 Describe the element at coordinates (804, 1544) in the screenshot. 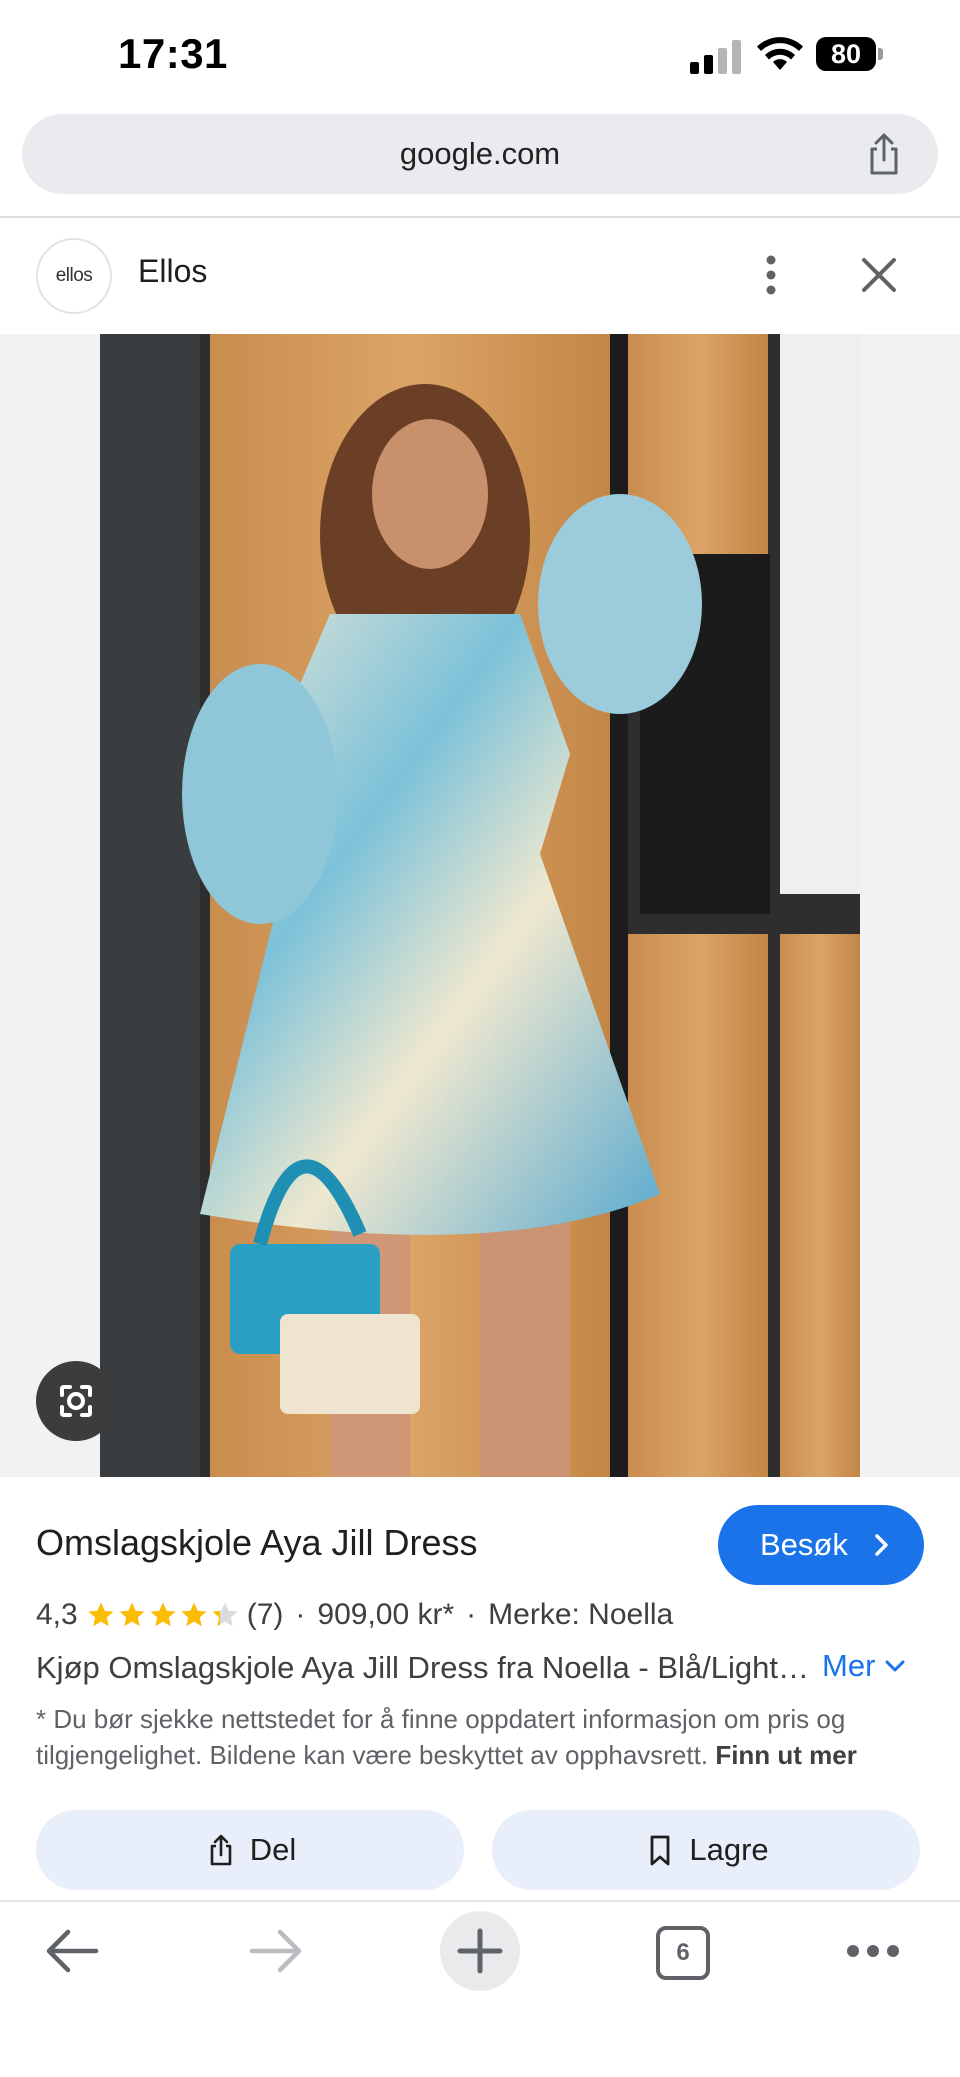

I see `visit-label: Besøk` at that location.